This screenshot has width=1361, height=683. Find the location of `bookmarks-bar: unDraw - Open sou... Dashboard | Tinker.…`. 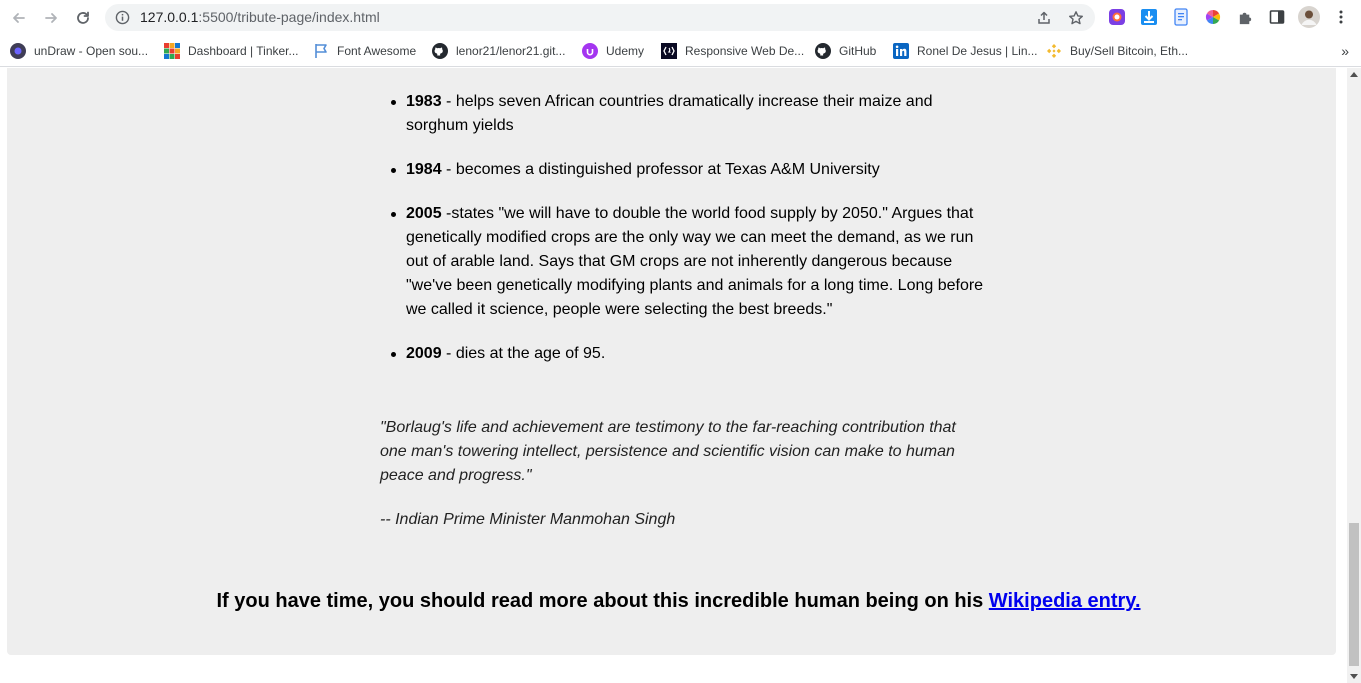

bookmarks-bar: unDraw - Open sou... Dashboard | Tinker.… is located at coordinates (680, 51).